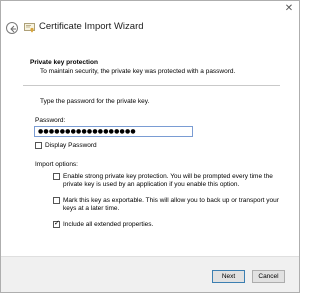 This screenshot has height=293, width=320. Describe the element at coordinates (64, 62) in the screenshot. I see `page-title: Private key protection` at that location.